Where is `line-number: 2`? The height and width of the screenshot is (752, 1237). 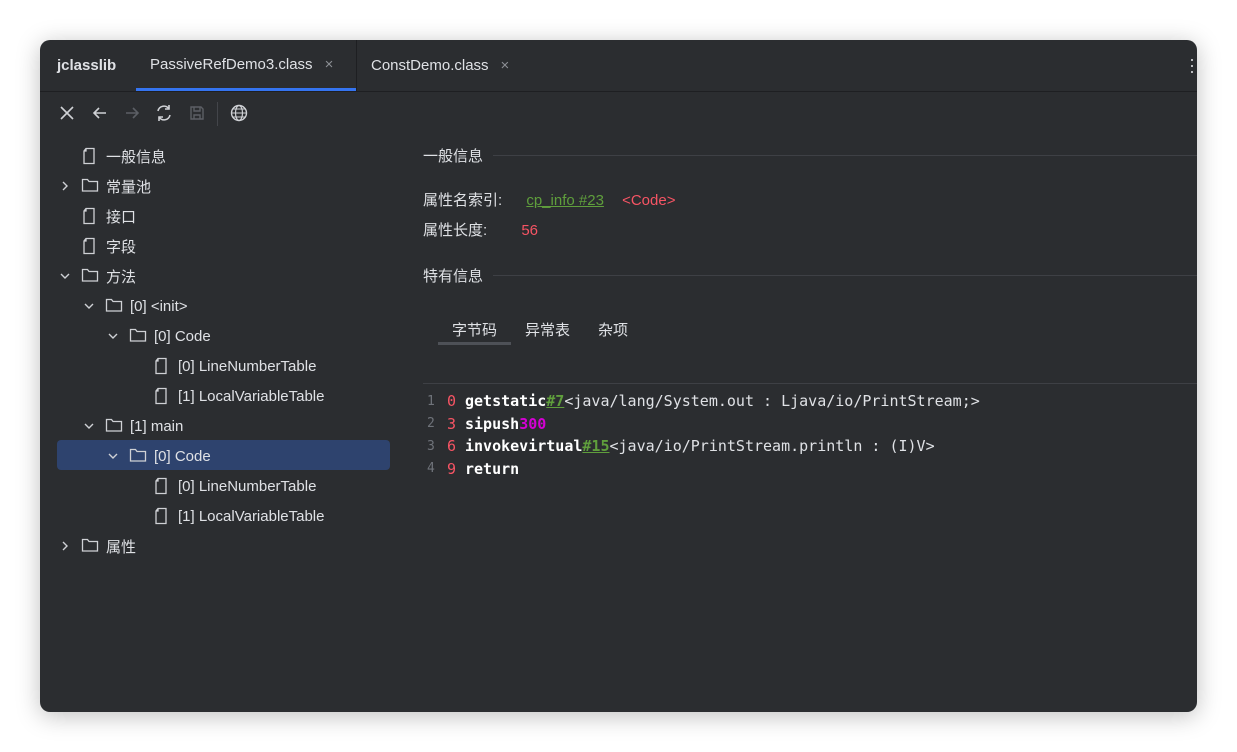 line-number: 2 is located at coordinates (431, 424).